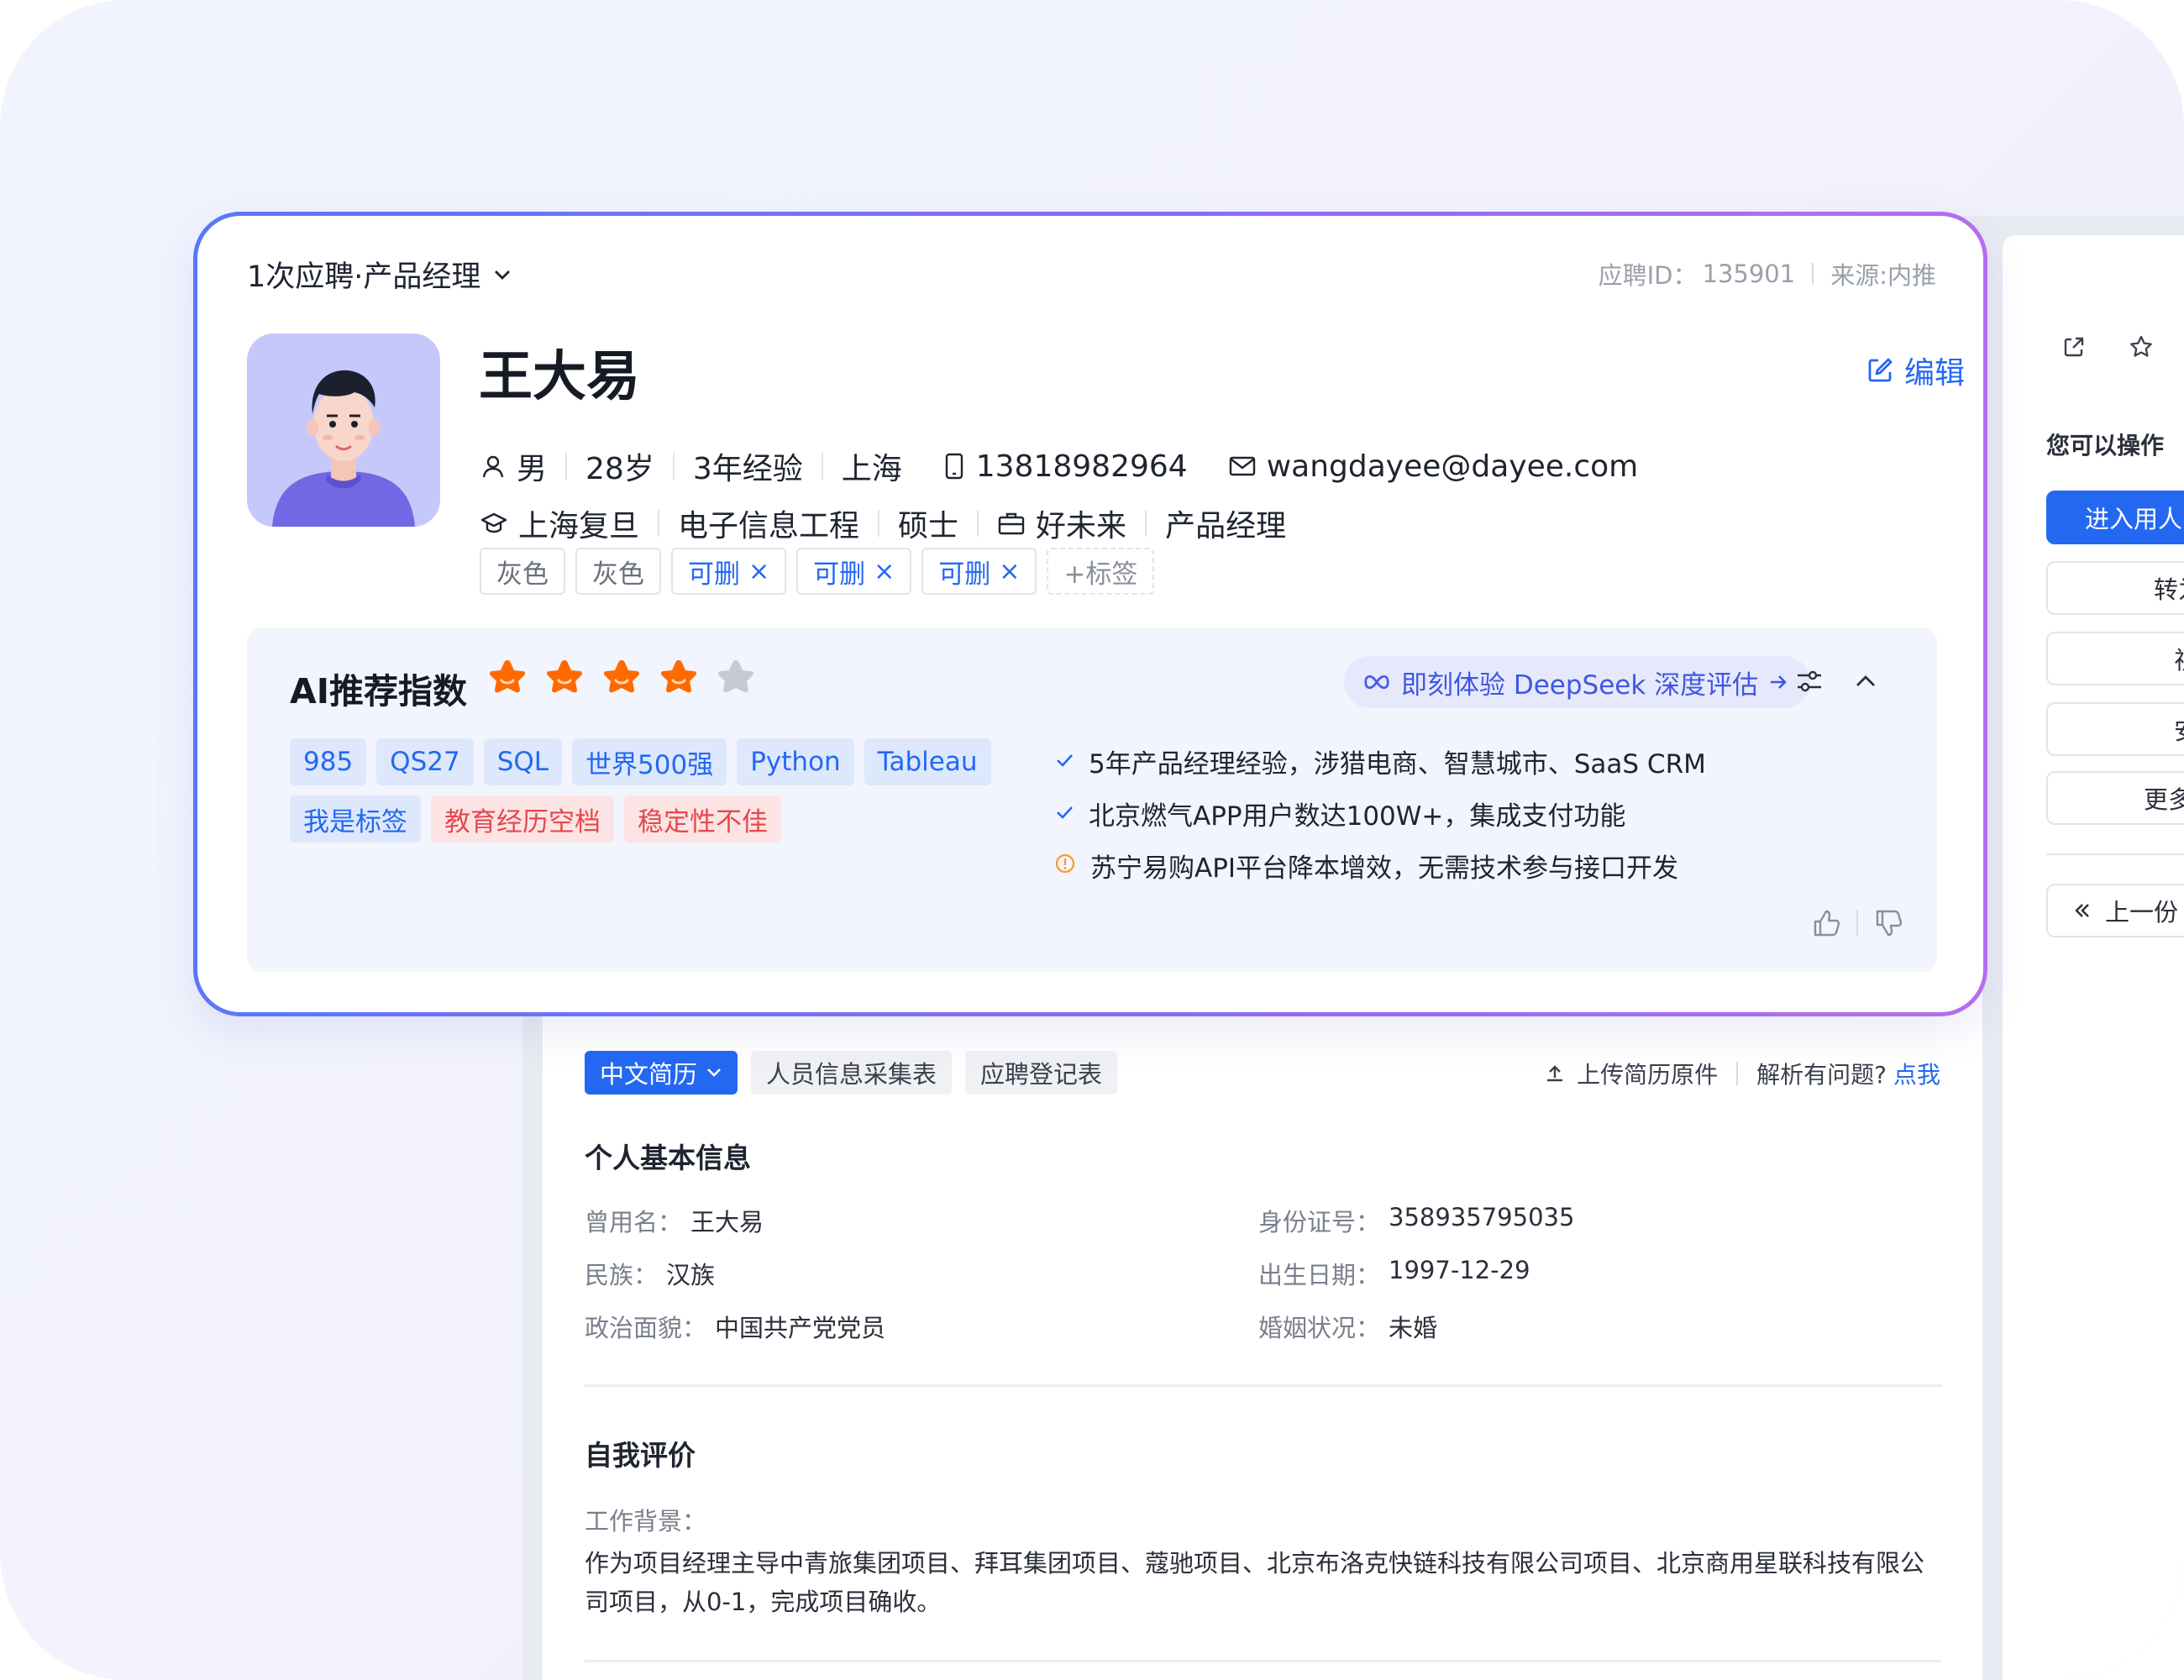 This screenshot has height=1680, width=2184. I want to click on add-tag-button: +标签, so click(1101, 571).